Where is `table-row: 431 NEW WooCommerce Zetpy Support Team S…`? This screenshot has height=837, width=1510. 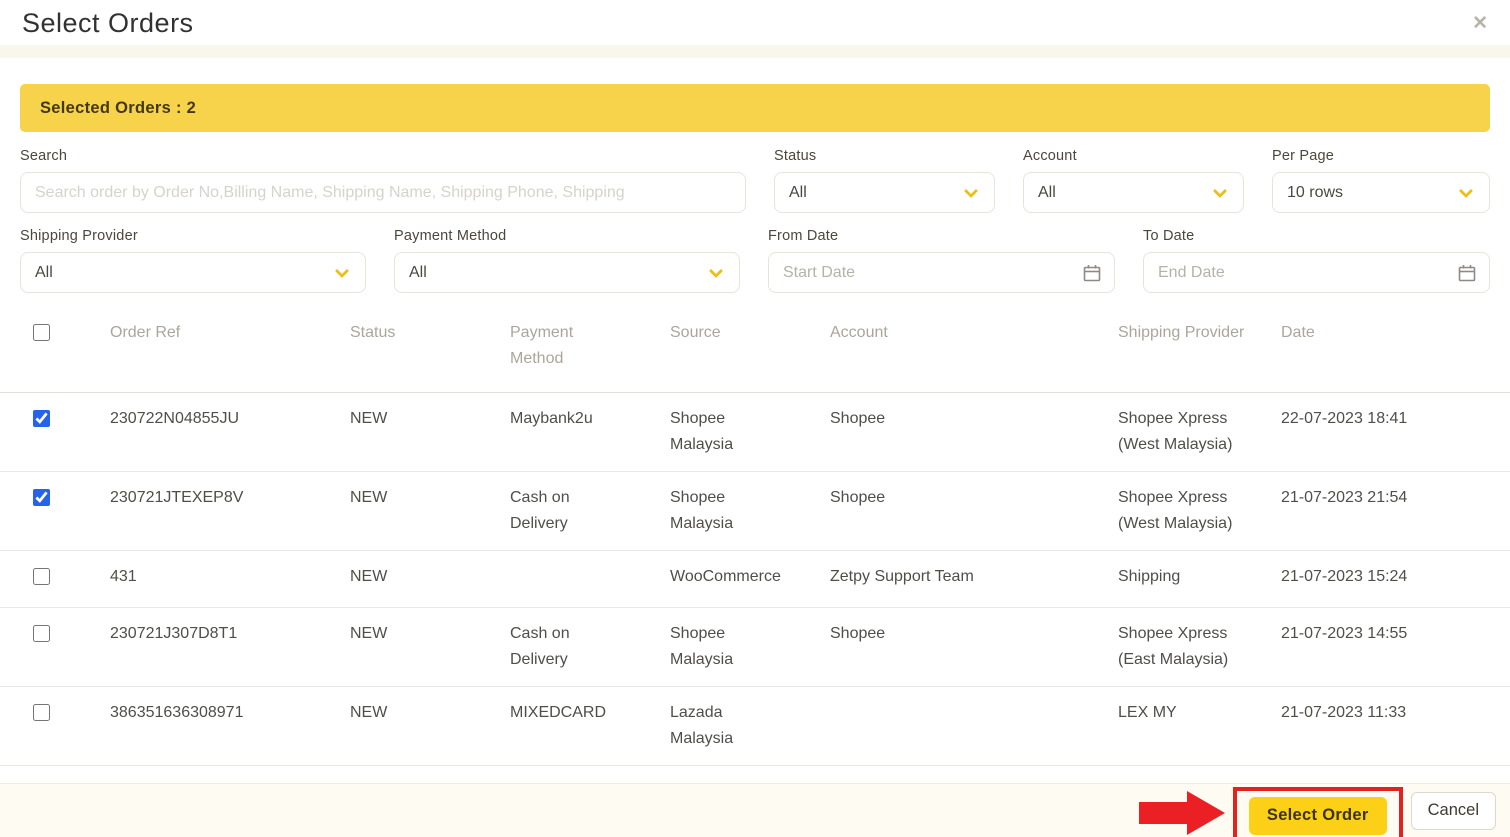 table-row: 431 NEW WooCommerce Zetpy Support Team S… is located at coordinates (755, 579).